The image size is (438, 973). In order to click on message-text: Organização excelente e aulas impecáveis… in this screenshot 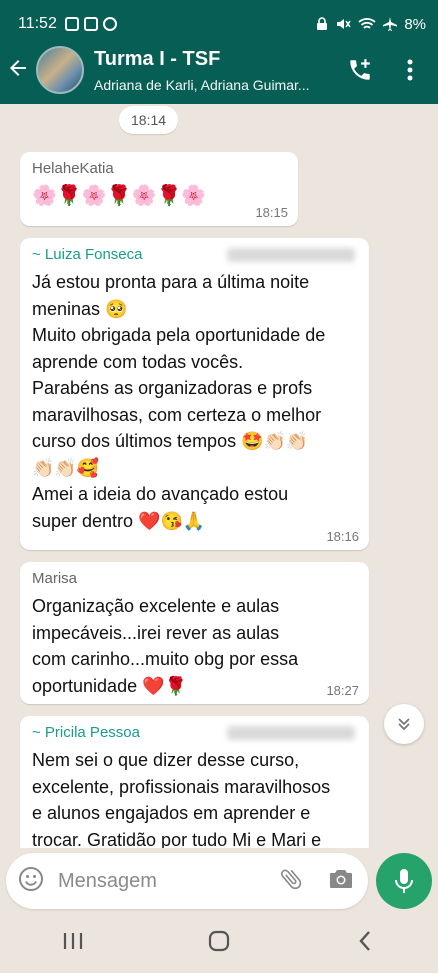, I will do `click(165, 646)`.